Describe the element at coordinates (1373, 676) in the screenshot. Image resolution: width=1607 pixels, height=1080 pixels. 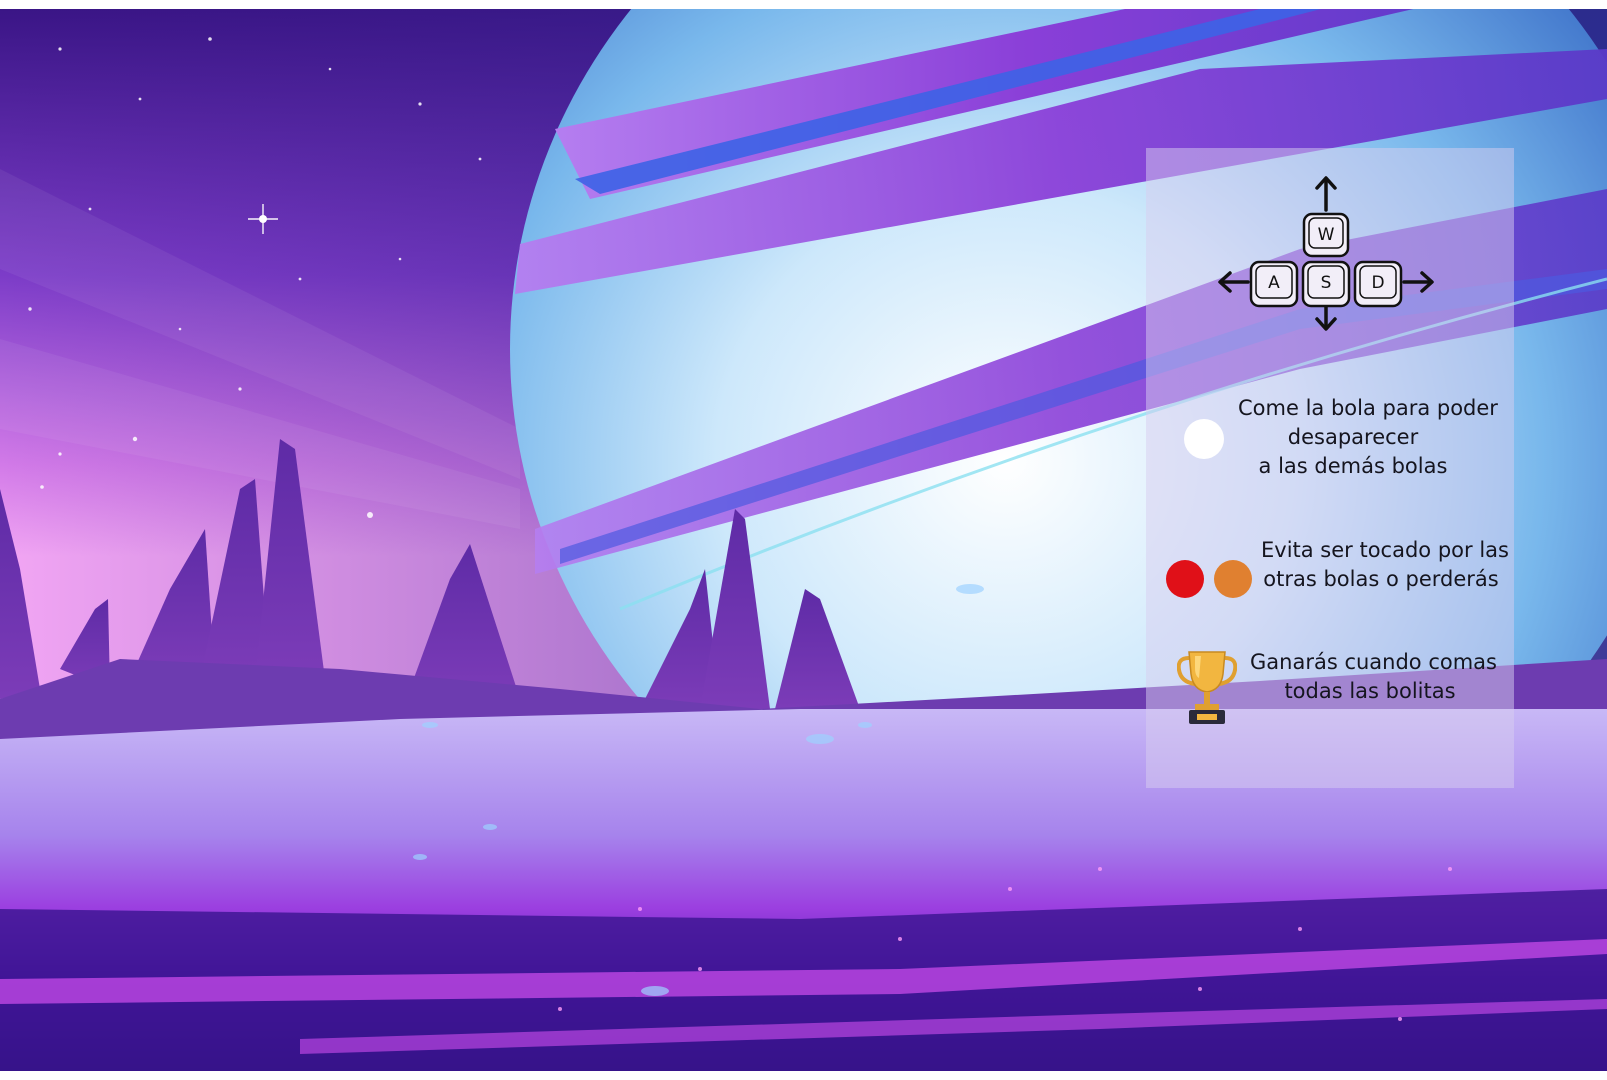
I see `rule-win-text: Ganarás cuando comas todas las bolitas` at that location.